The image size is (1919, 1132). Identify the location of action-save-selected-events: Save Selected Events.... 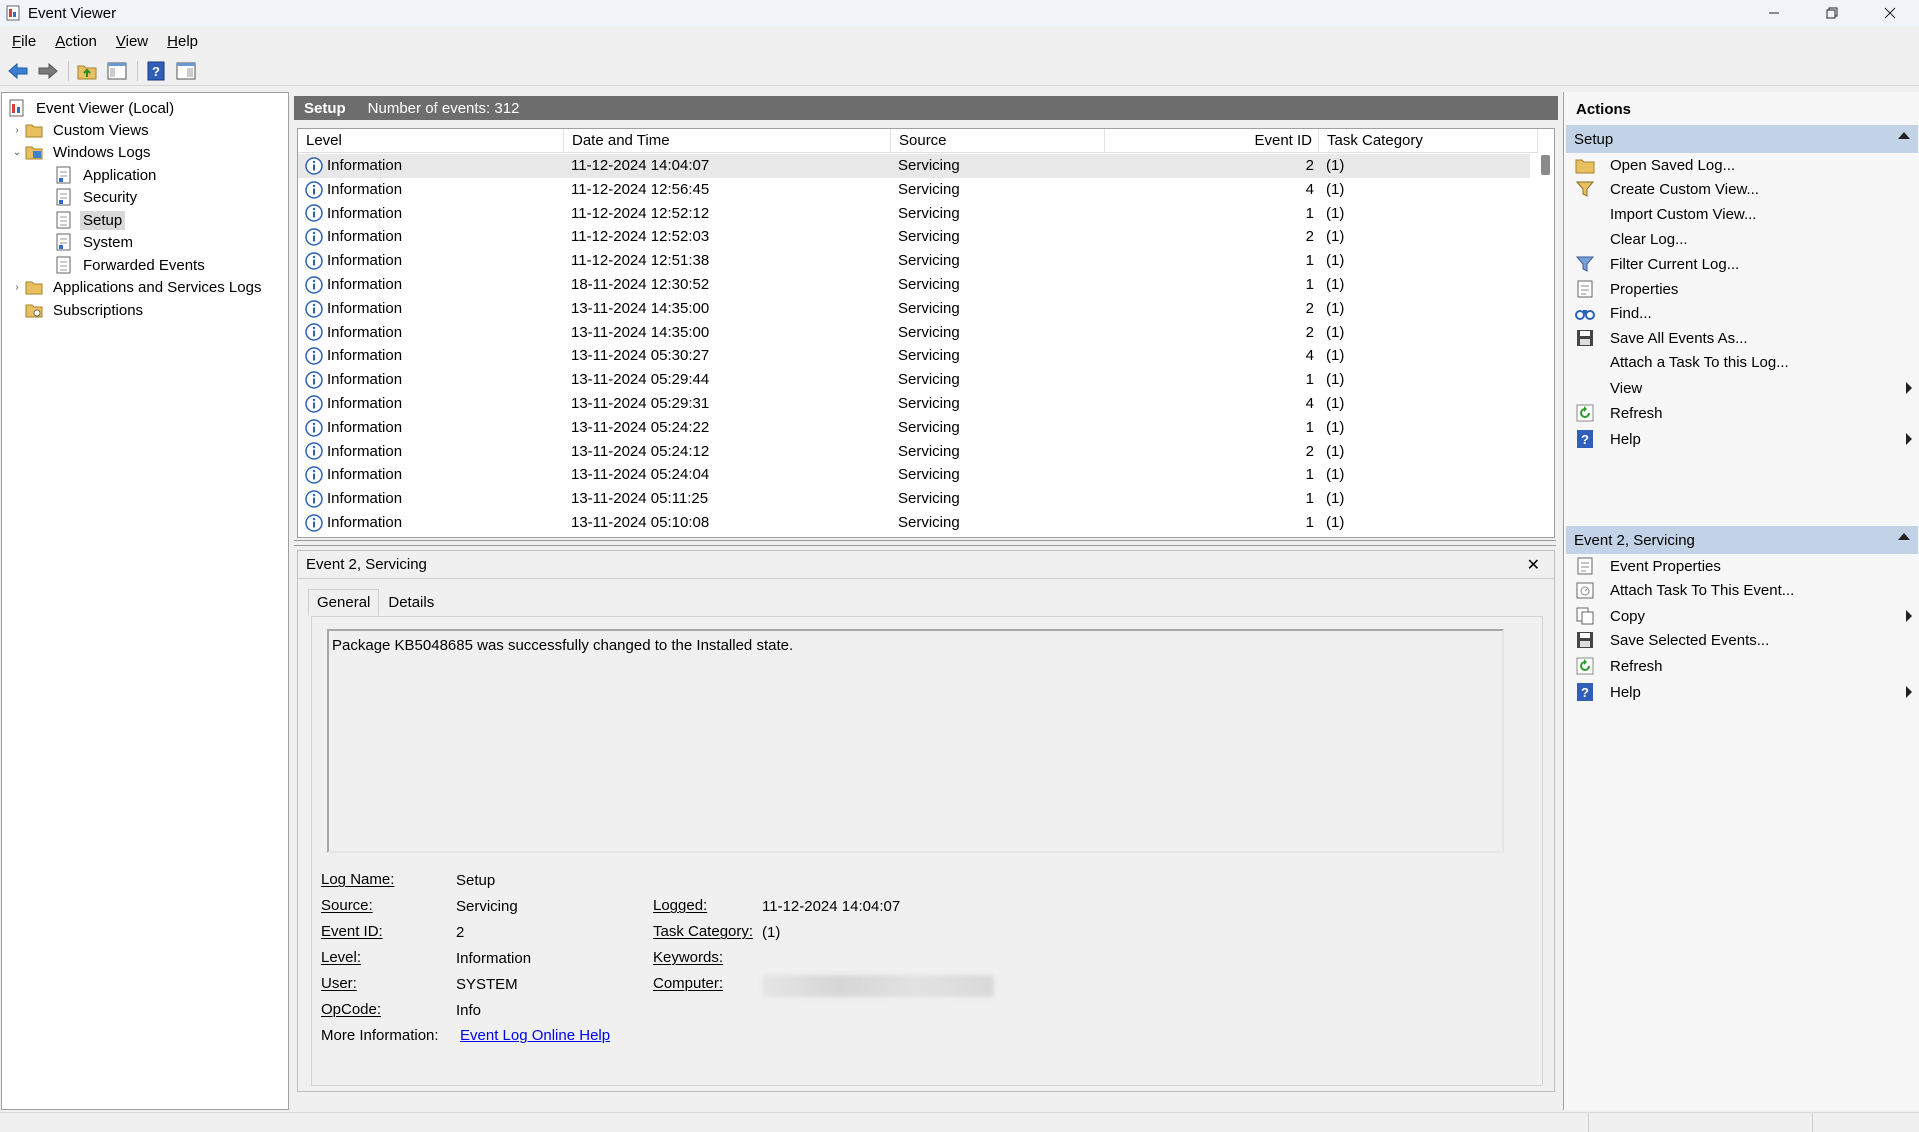
(1744, 640).